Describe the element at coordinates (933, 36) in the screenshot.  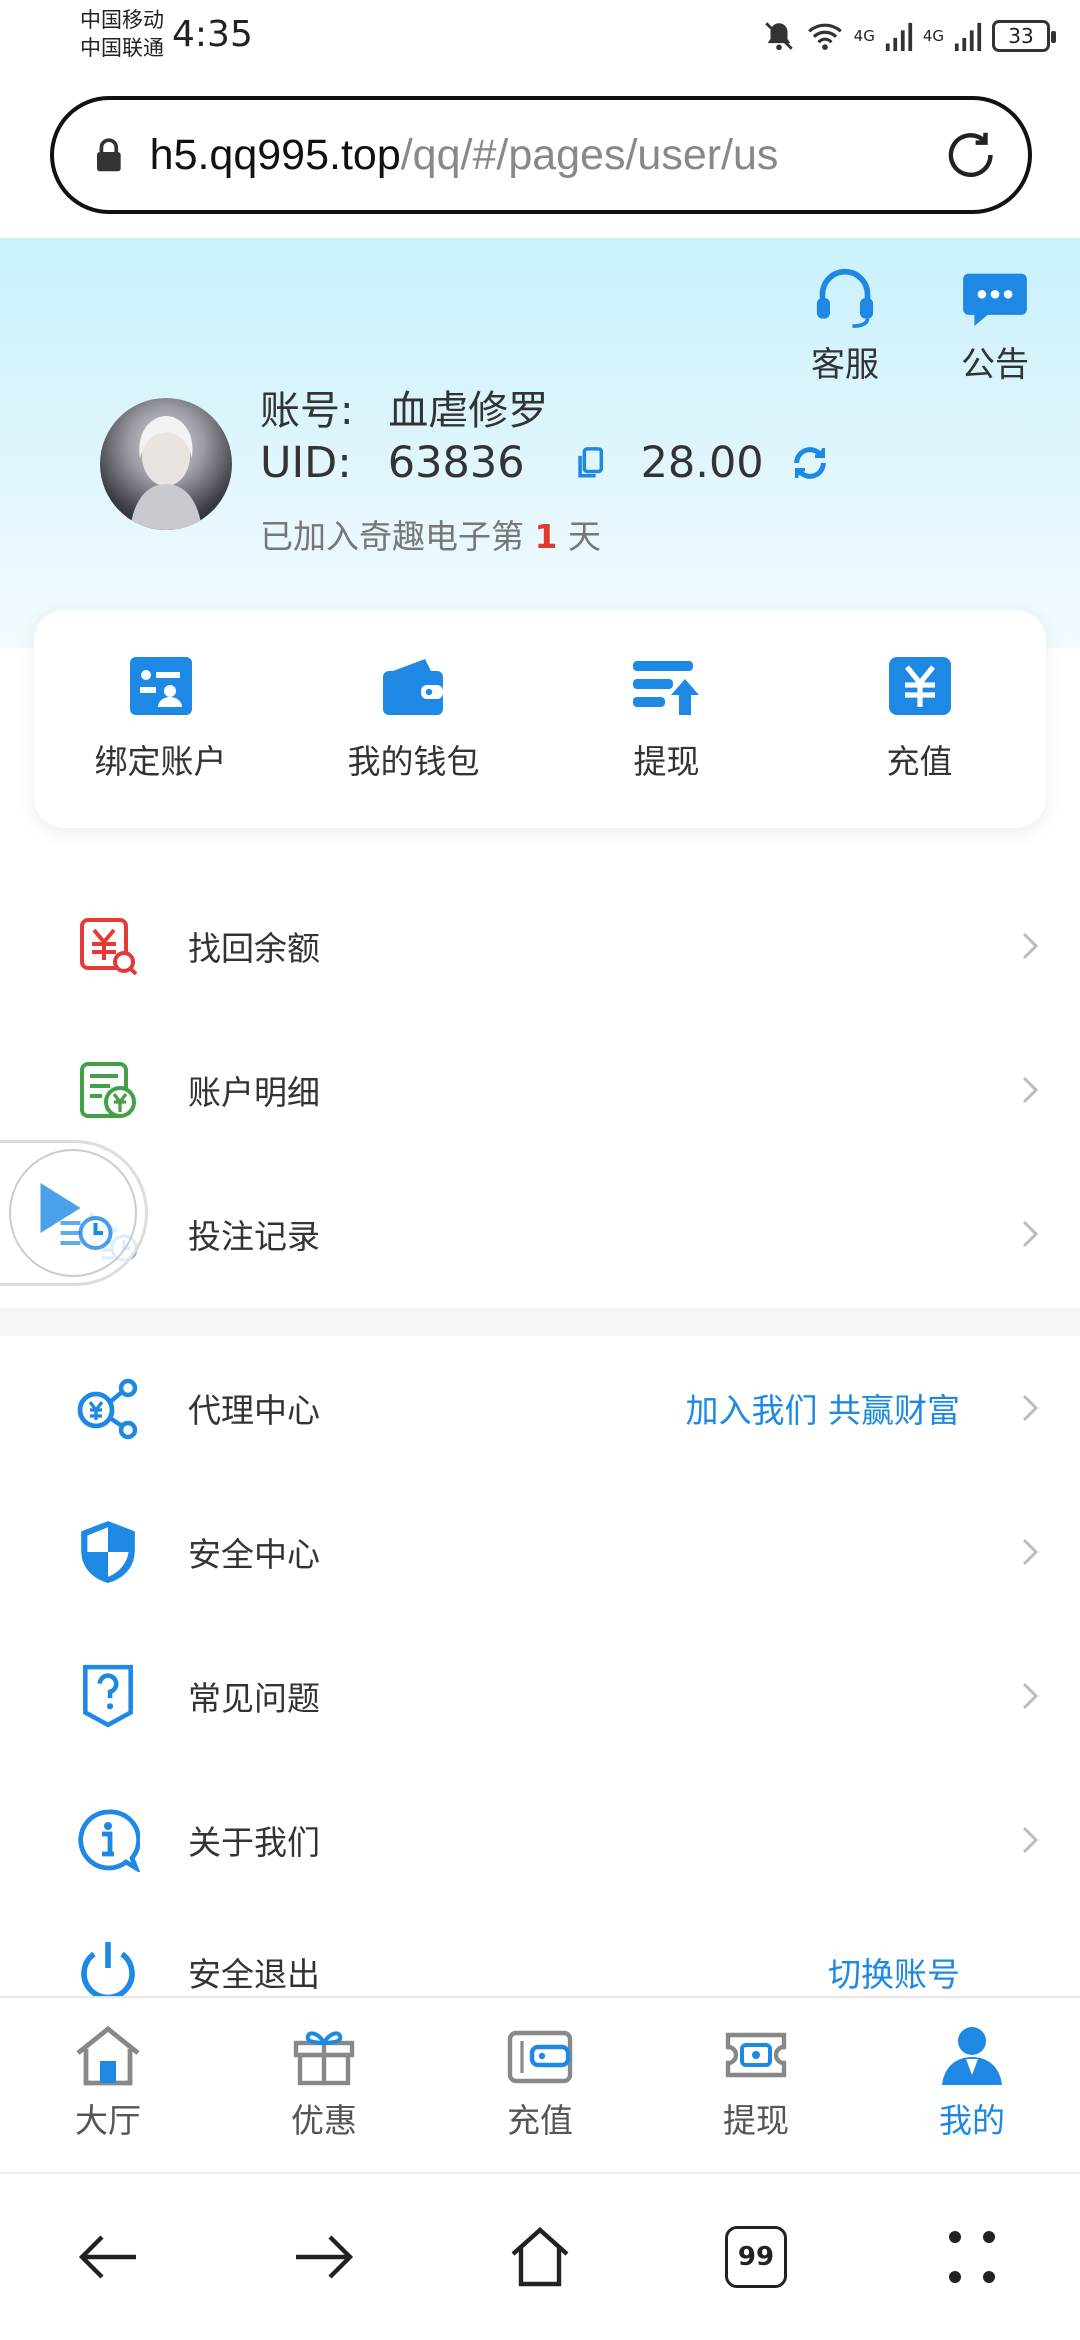
I see `signal-2-label: 4G` at that location.